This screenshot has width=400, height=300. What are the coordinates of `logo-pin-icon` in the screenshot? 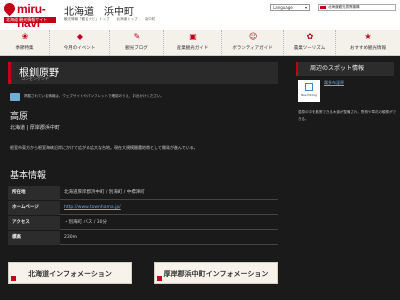 It's located at (9, 8).